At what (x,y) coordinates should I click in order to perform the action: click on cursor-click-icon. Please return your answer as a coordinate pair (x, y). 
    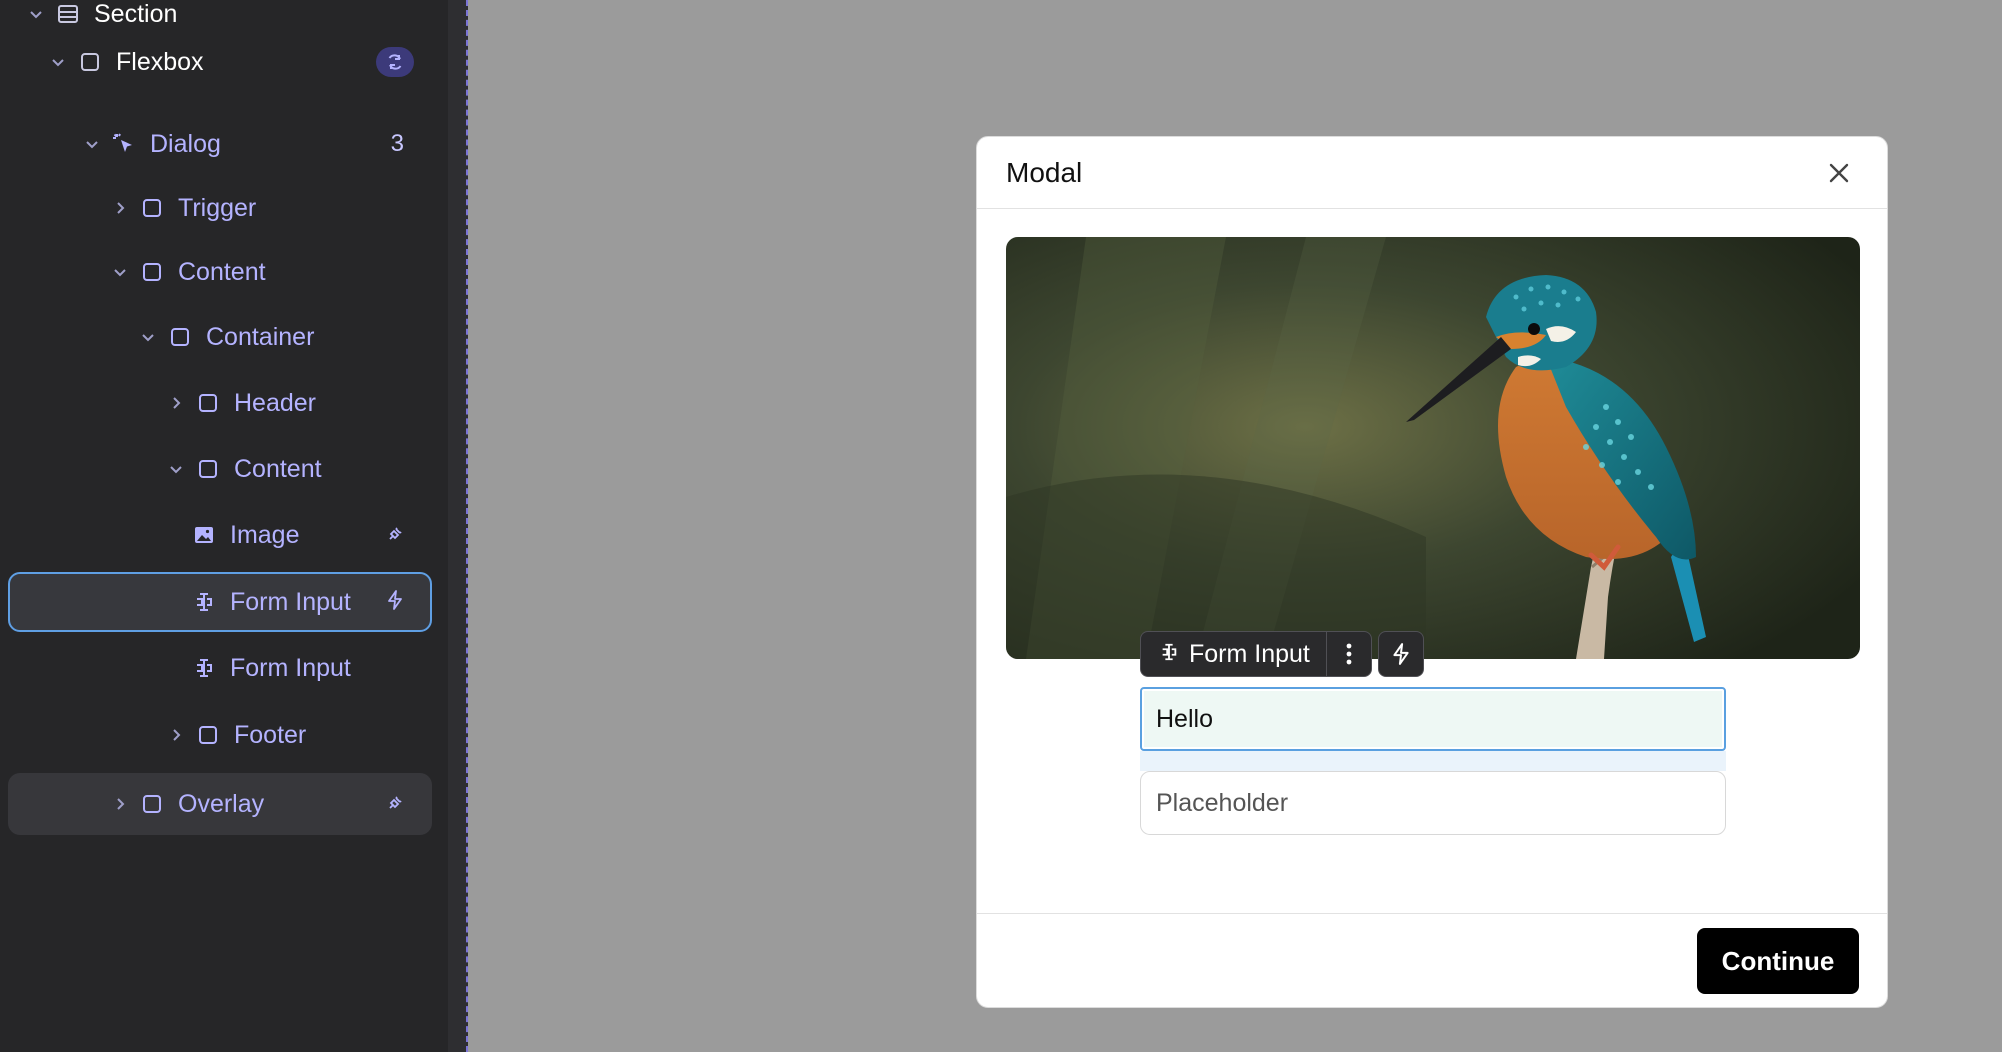
    Looking at the image, I should click on (124, 144).